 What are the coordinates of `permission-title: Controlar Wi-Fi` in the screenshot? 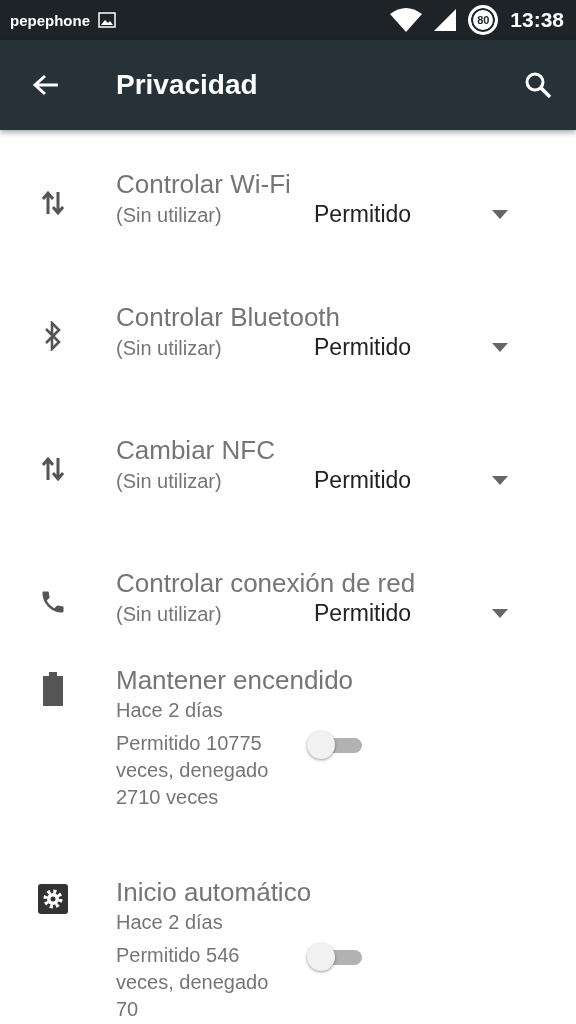 It's located at (204, 183).